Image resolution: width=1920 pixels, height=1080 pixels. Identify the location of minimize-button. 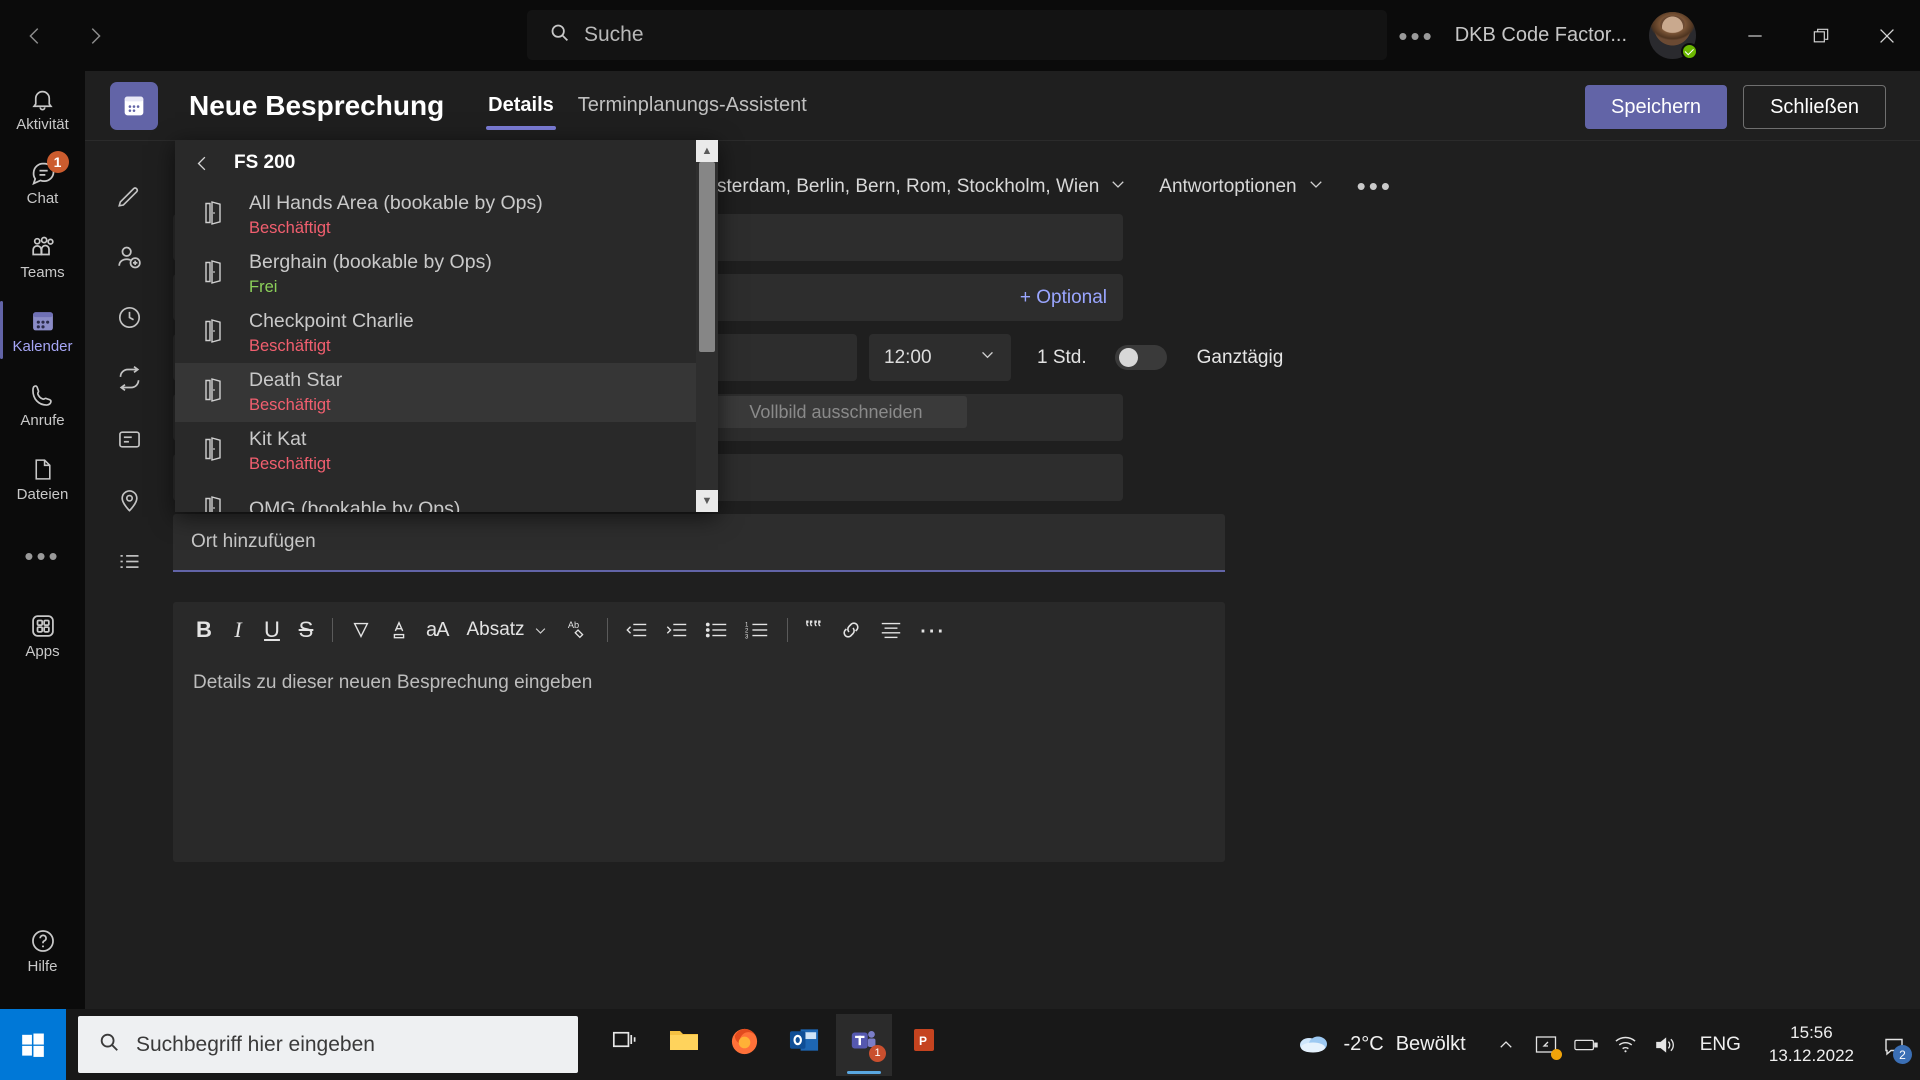
(1755, 35).